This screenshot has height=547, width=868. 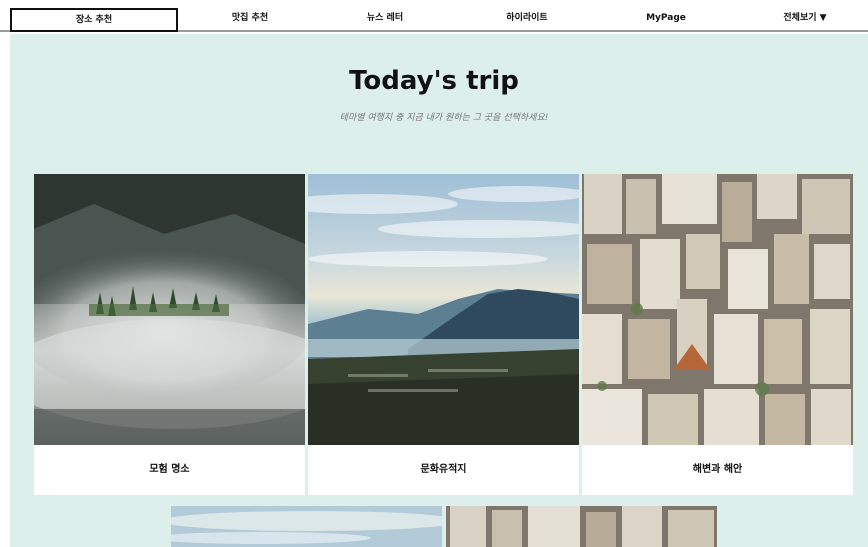 I want to click on nav-item-places: 장소 추천, so click(x=94, y=20).